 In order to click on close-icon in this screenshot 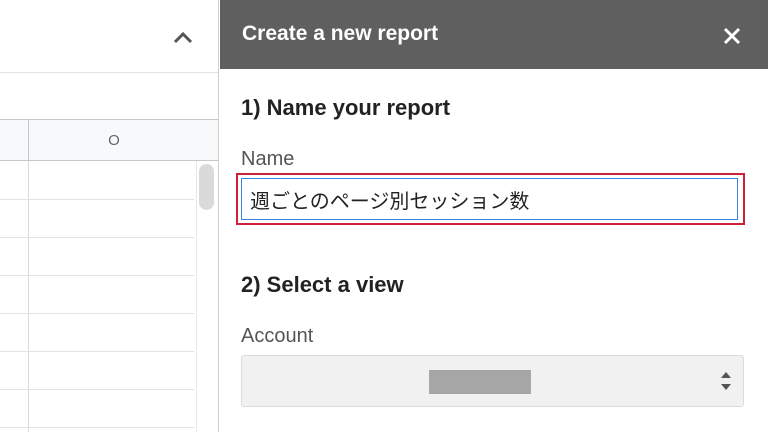, I will do `click(732, 36)`.